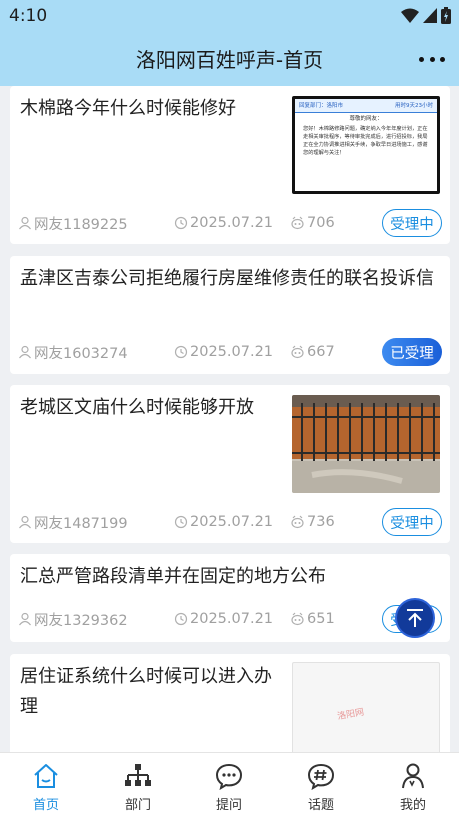 This screenshot has height=817, width=459. I want to click on tab-home: 首页, so click(46, 785).